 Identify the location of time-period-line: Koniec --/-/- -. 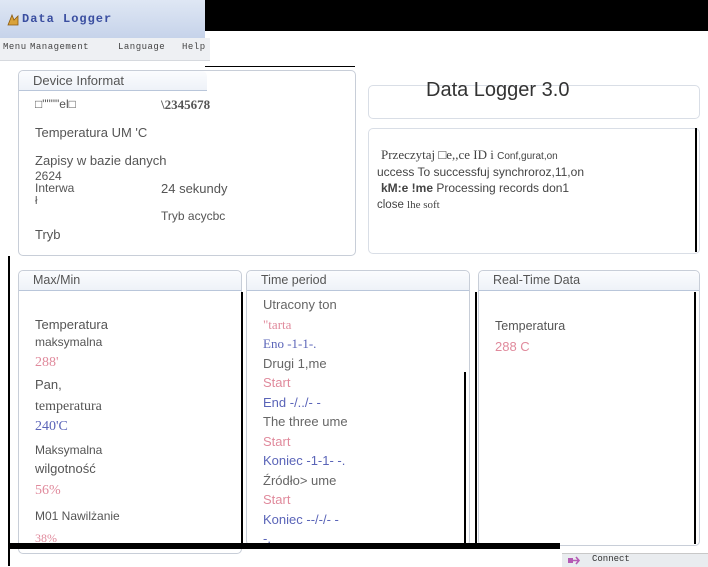
(301, 519).